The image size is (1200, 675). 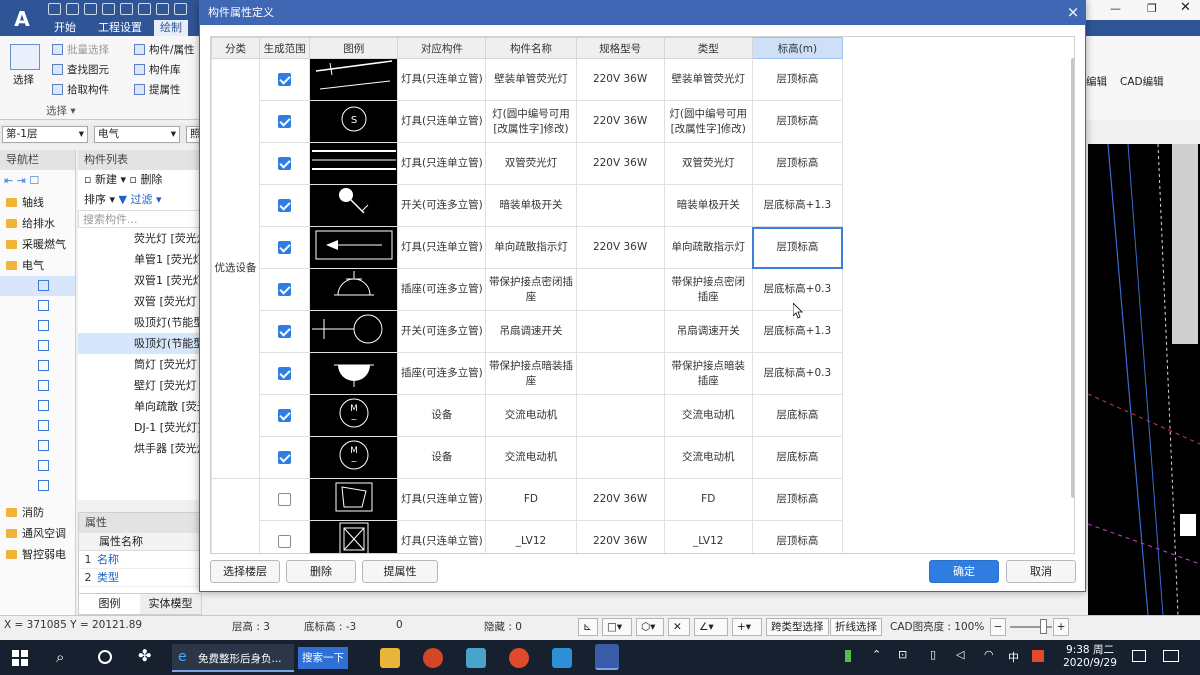 I want to click on save-icon, so click(x=90, y=9).